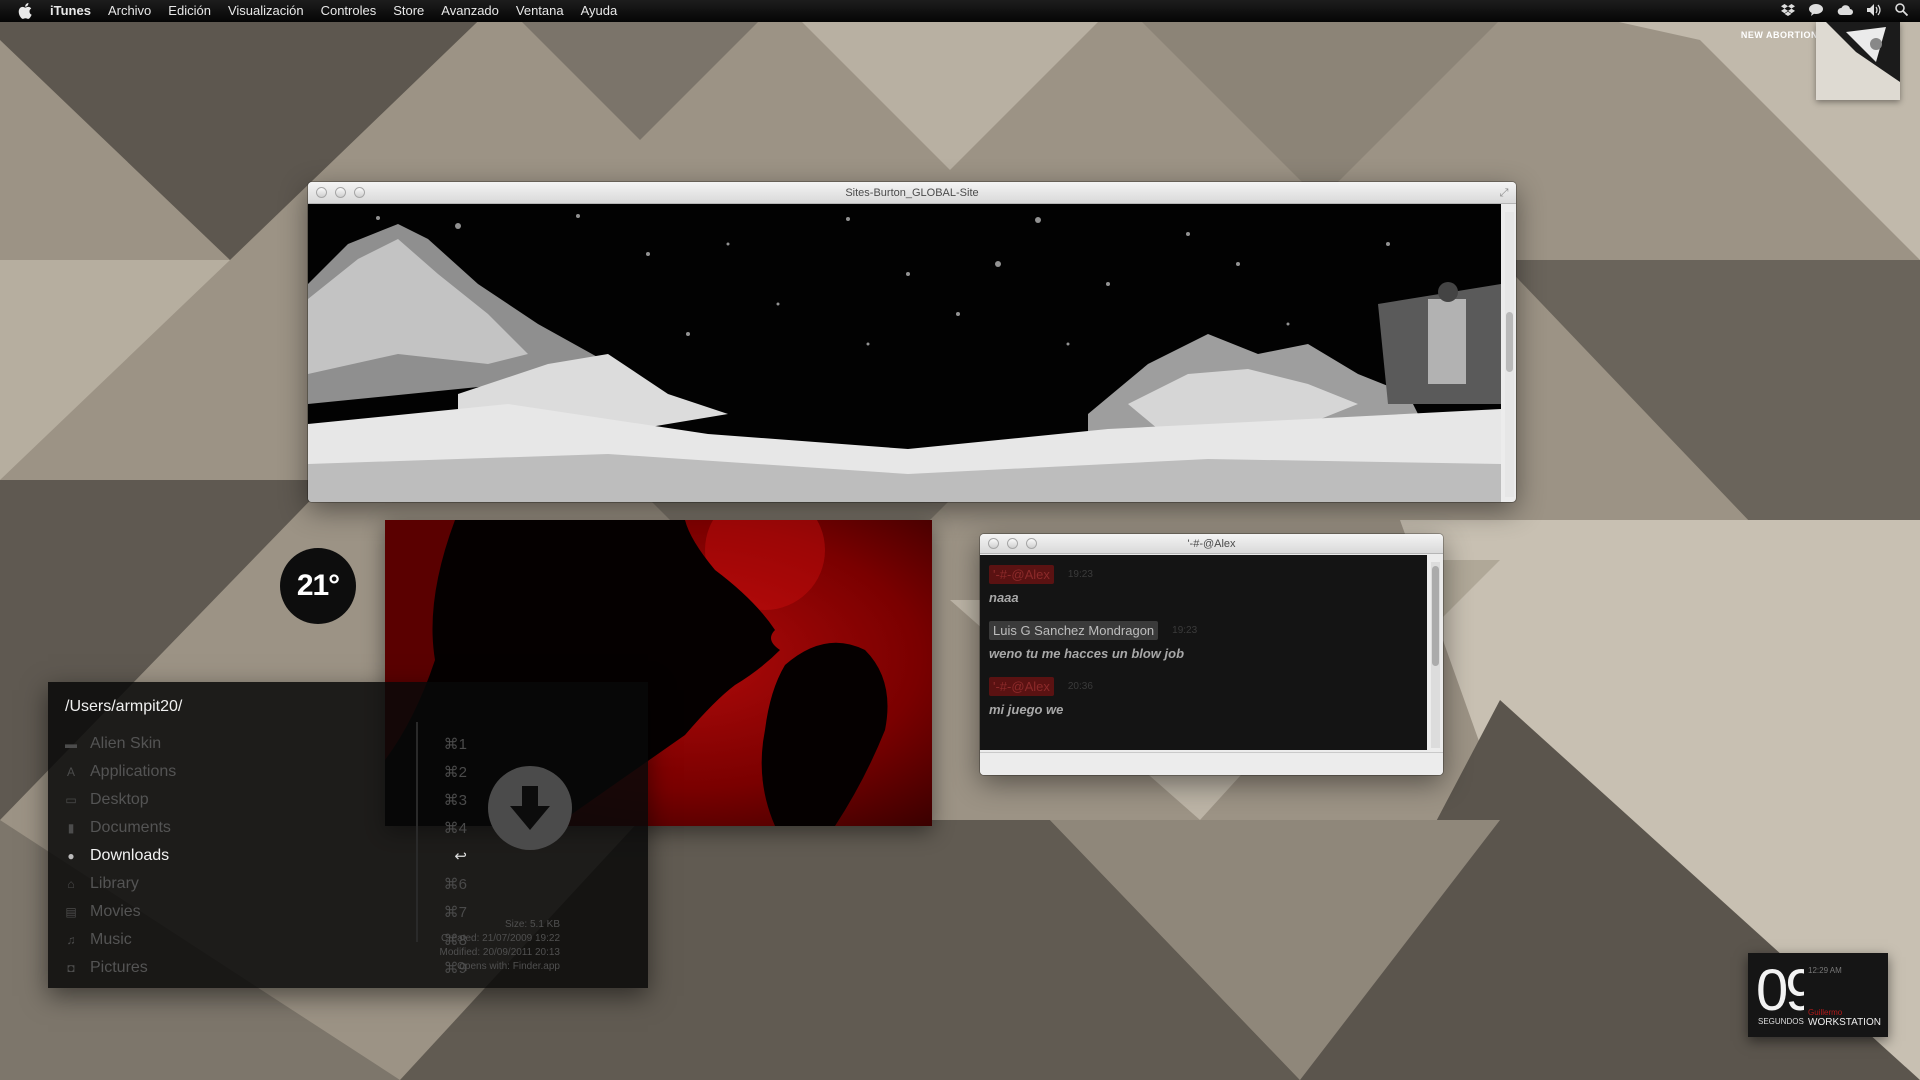  What do you see at coordinates (111, 939) in the screenshot?
I see `folder-item-label: Music` at bounding box center [111, 939].